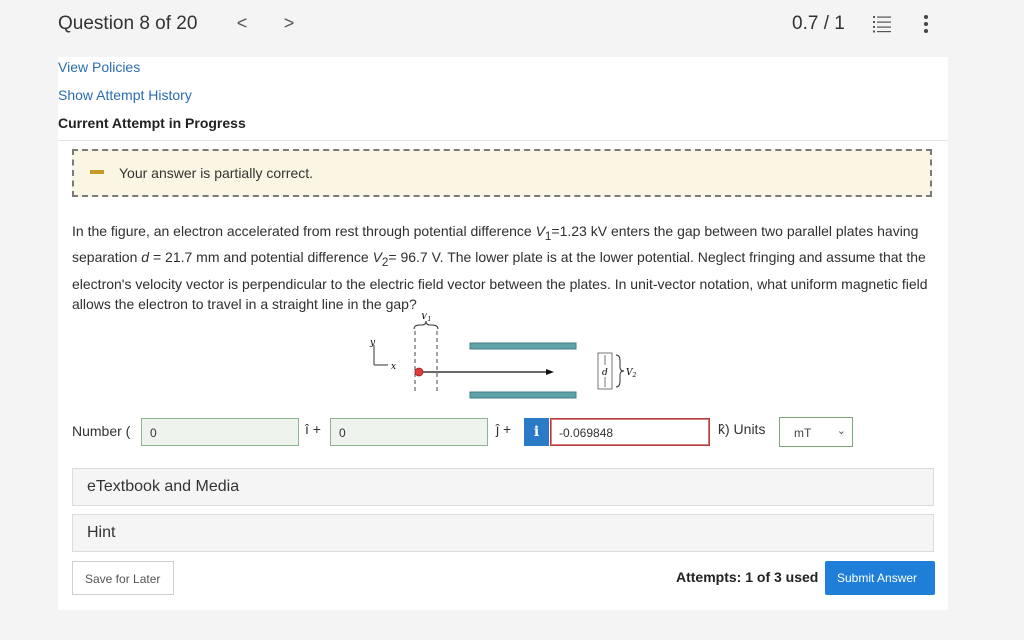  Describe the element at coordinates (372, 343) in the screenshot. I see `y-axis-label: y` at that location.